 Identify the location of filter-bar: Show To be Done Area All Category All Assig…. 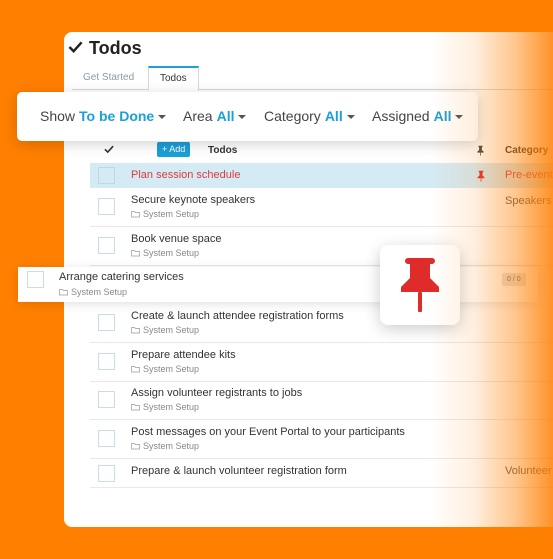
(247, 116).